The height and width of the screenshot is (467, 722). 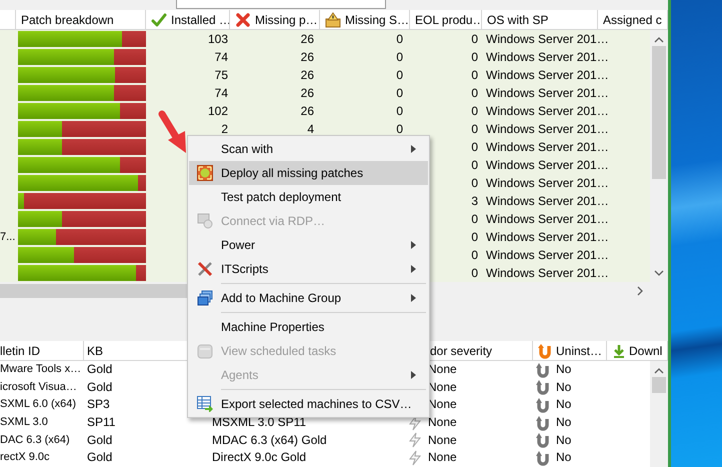 What do you see at coordinates (205, 351) in the screenshot?
I see `calendar-icon` at bounding box center [205, 351].